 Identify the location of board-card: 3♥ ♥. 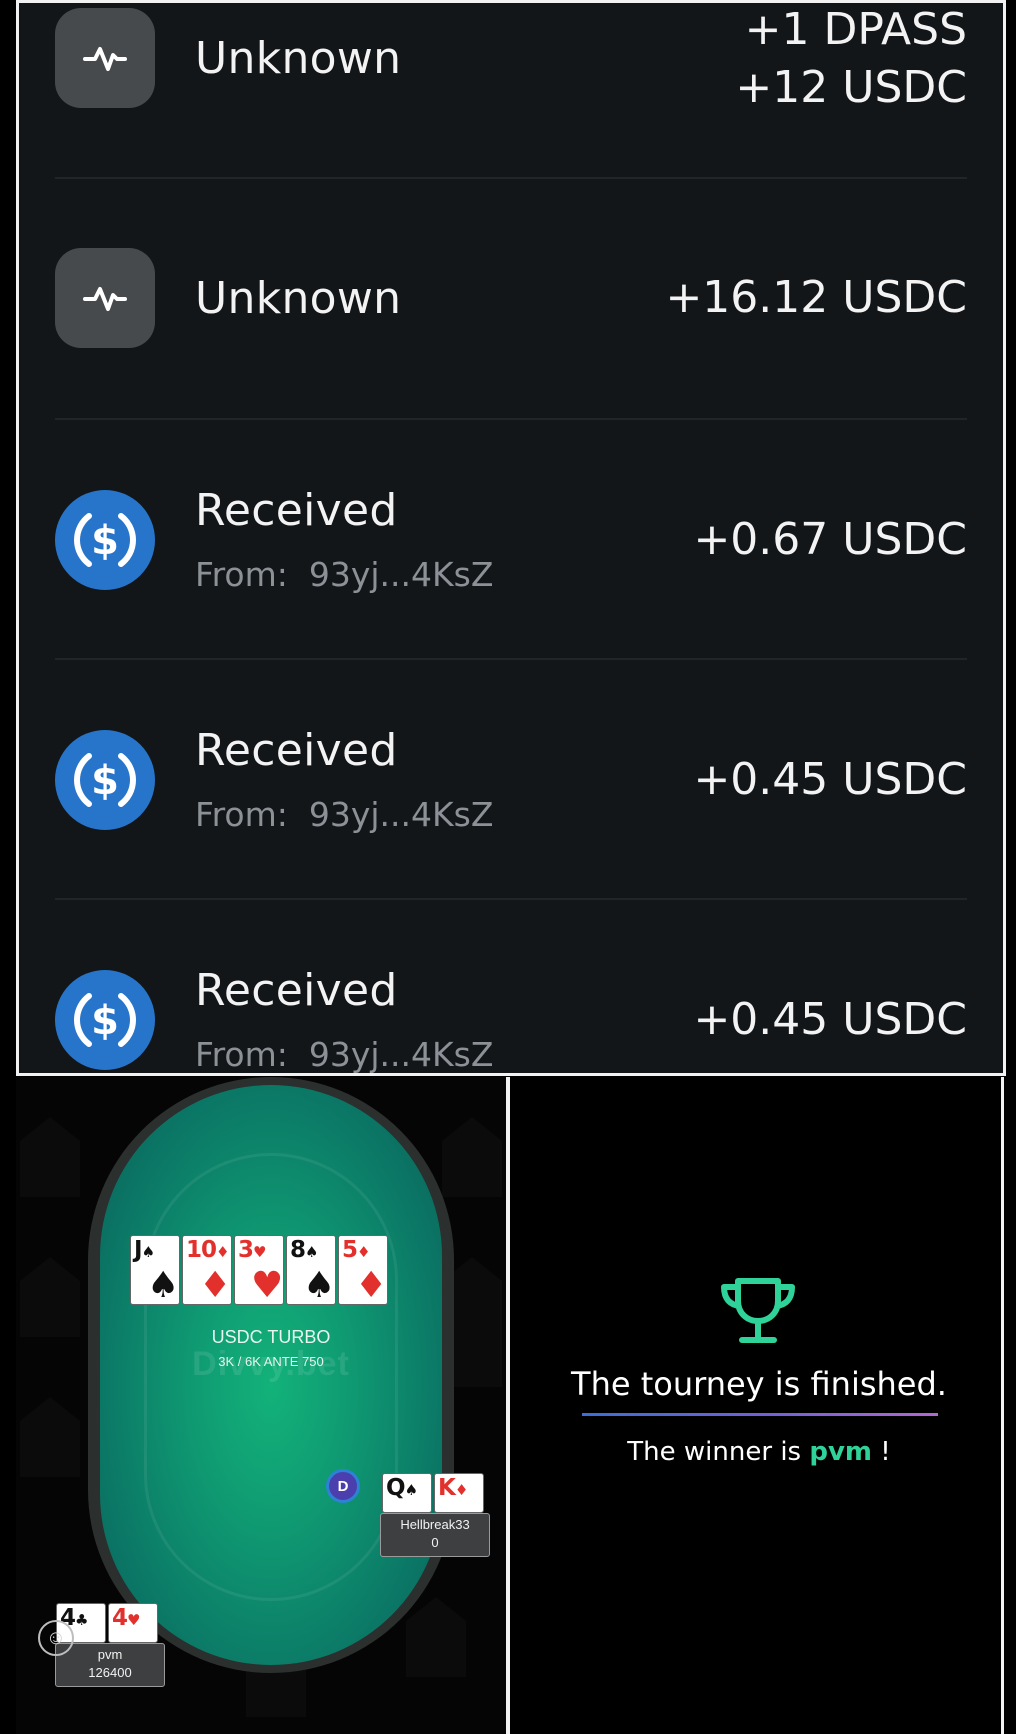
(259, 1270).